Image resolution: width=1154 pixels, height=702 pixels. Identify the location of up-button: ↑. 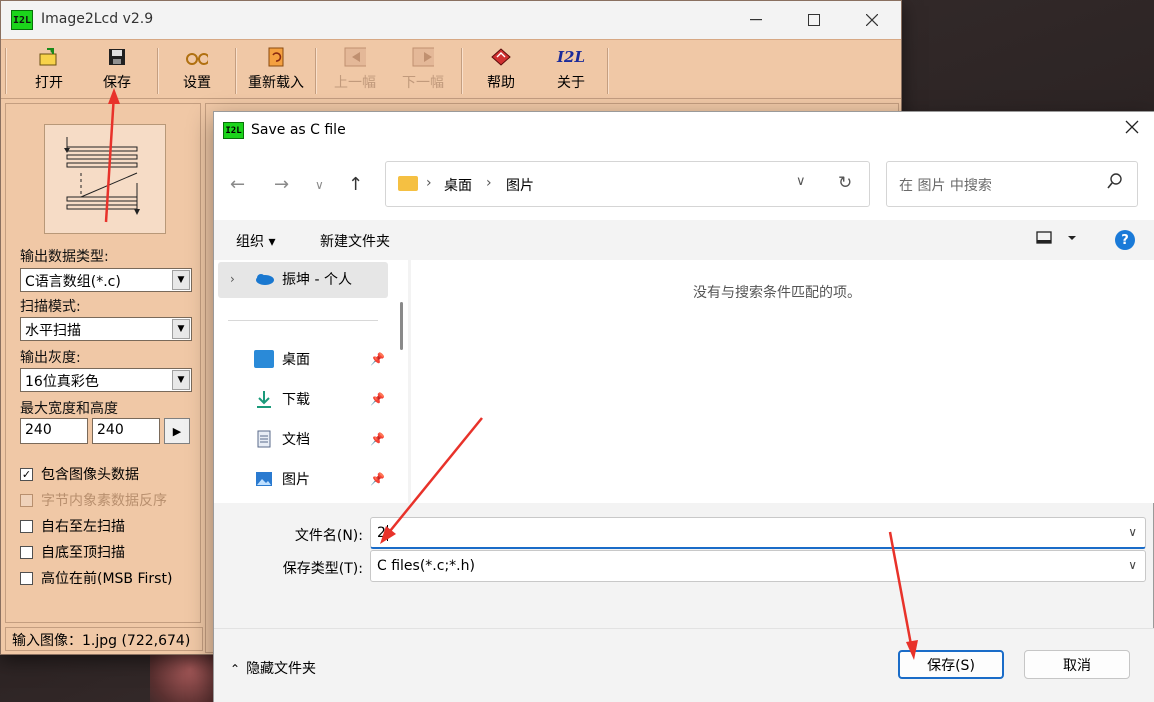
(355, 184).